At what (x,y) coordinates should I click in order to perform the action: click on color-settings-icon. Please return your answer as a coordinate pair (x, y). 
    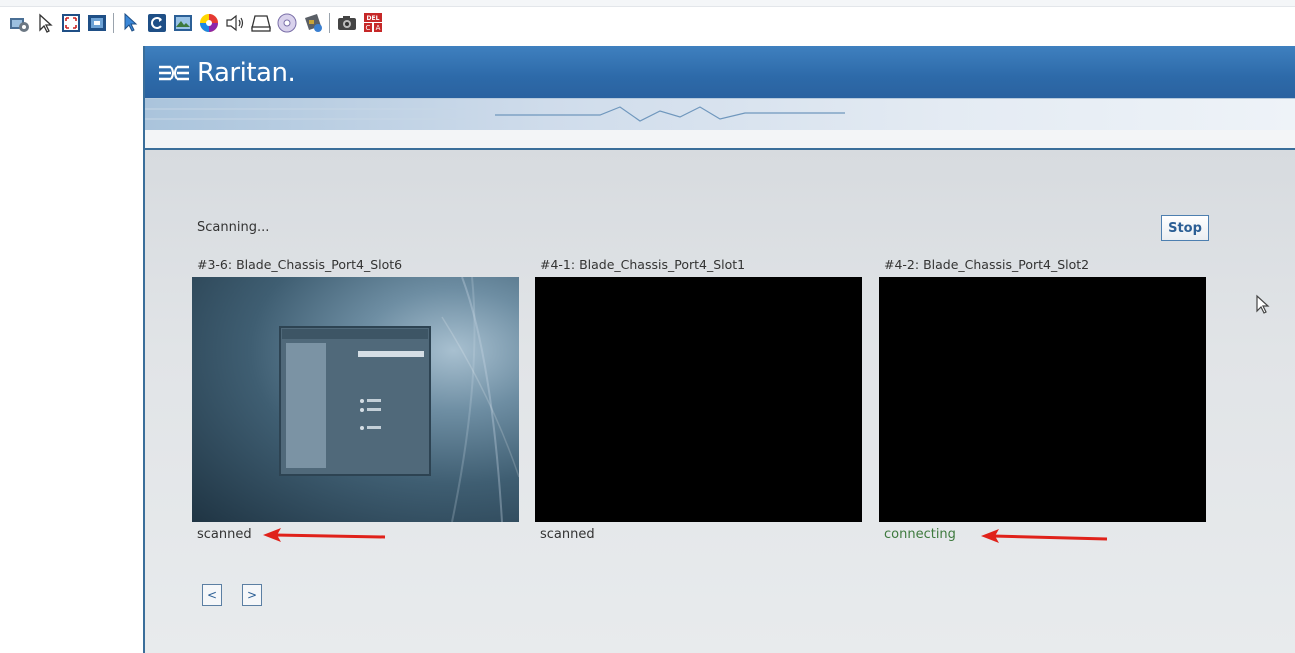
    Looking at the image, I should click on (209, 23).